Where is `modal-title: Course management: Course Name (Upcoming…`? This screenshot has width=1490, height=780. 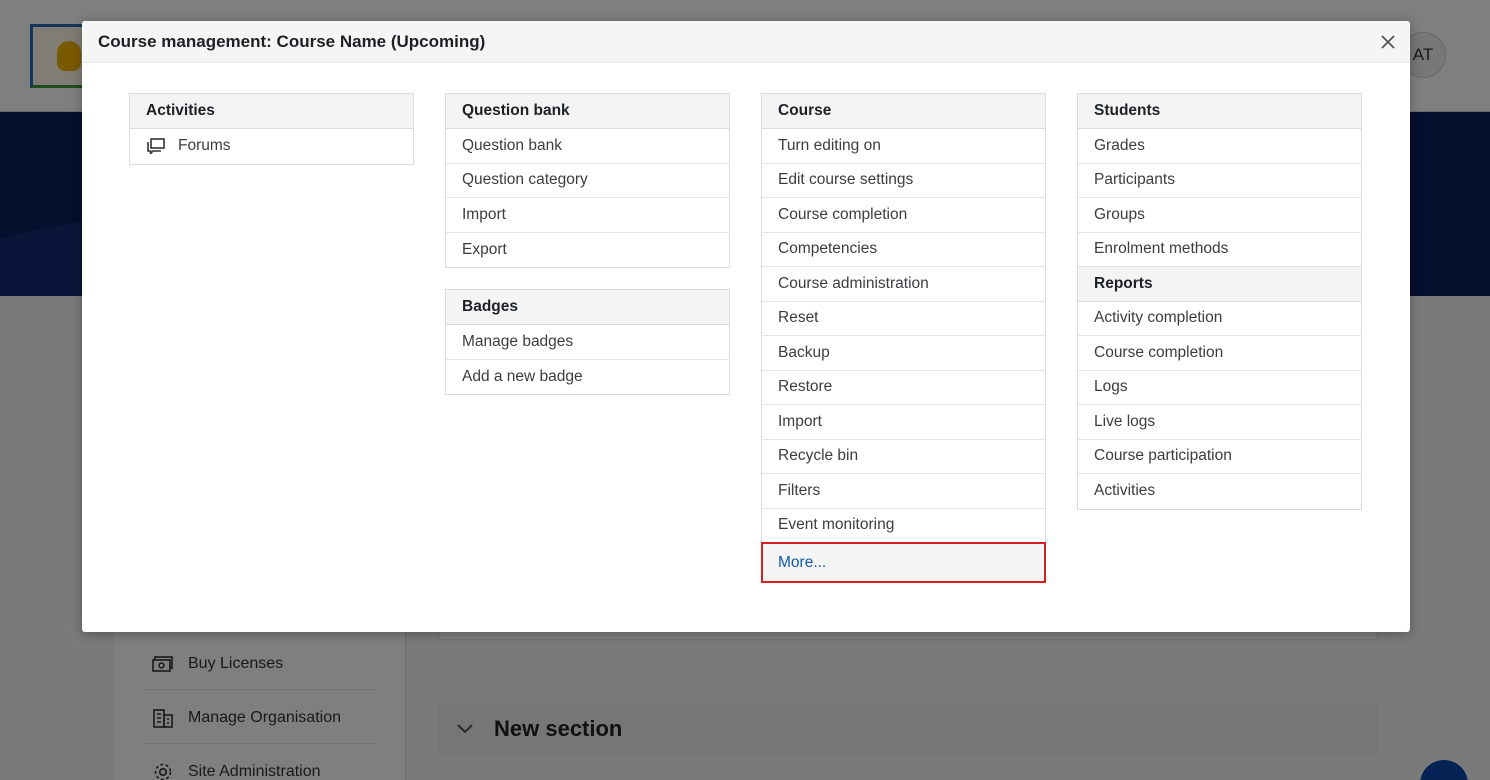
modal-title: Course management: Course Name (Upcoming… is located at coordinates (292, 41).